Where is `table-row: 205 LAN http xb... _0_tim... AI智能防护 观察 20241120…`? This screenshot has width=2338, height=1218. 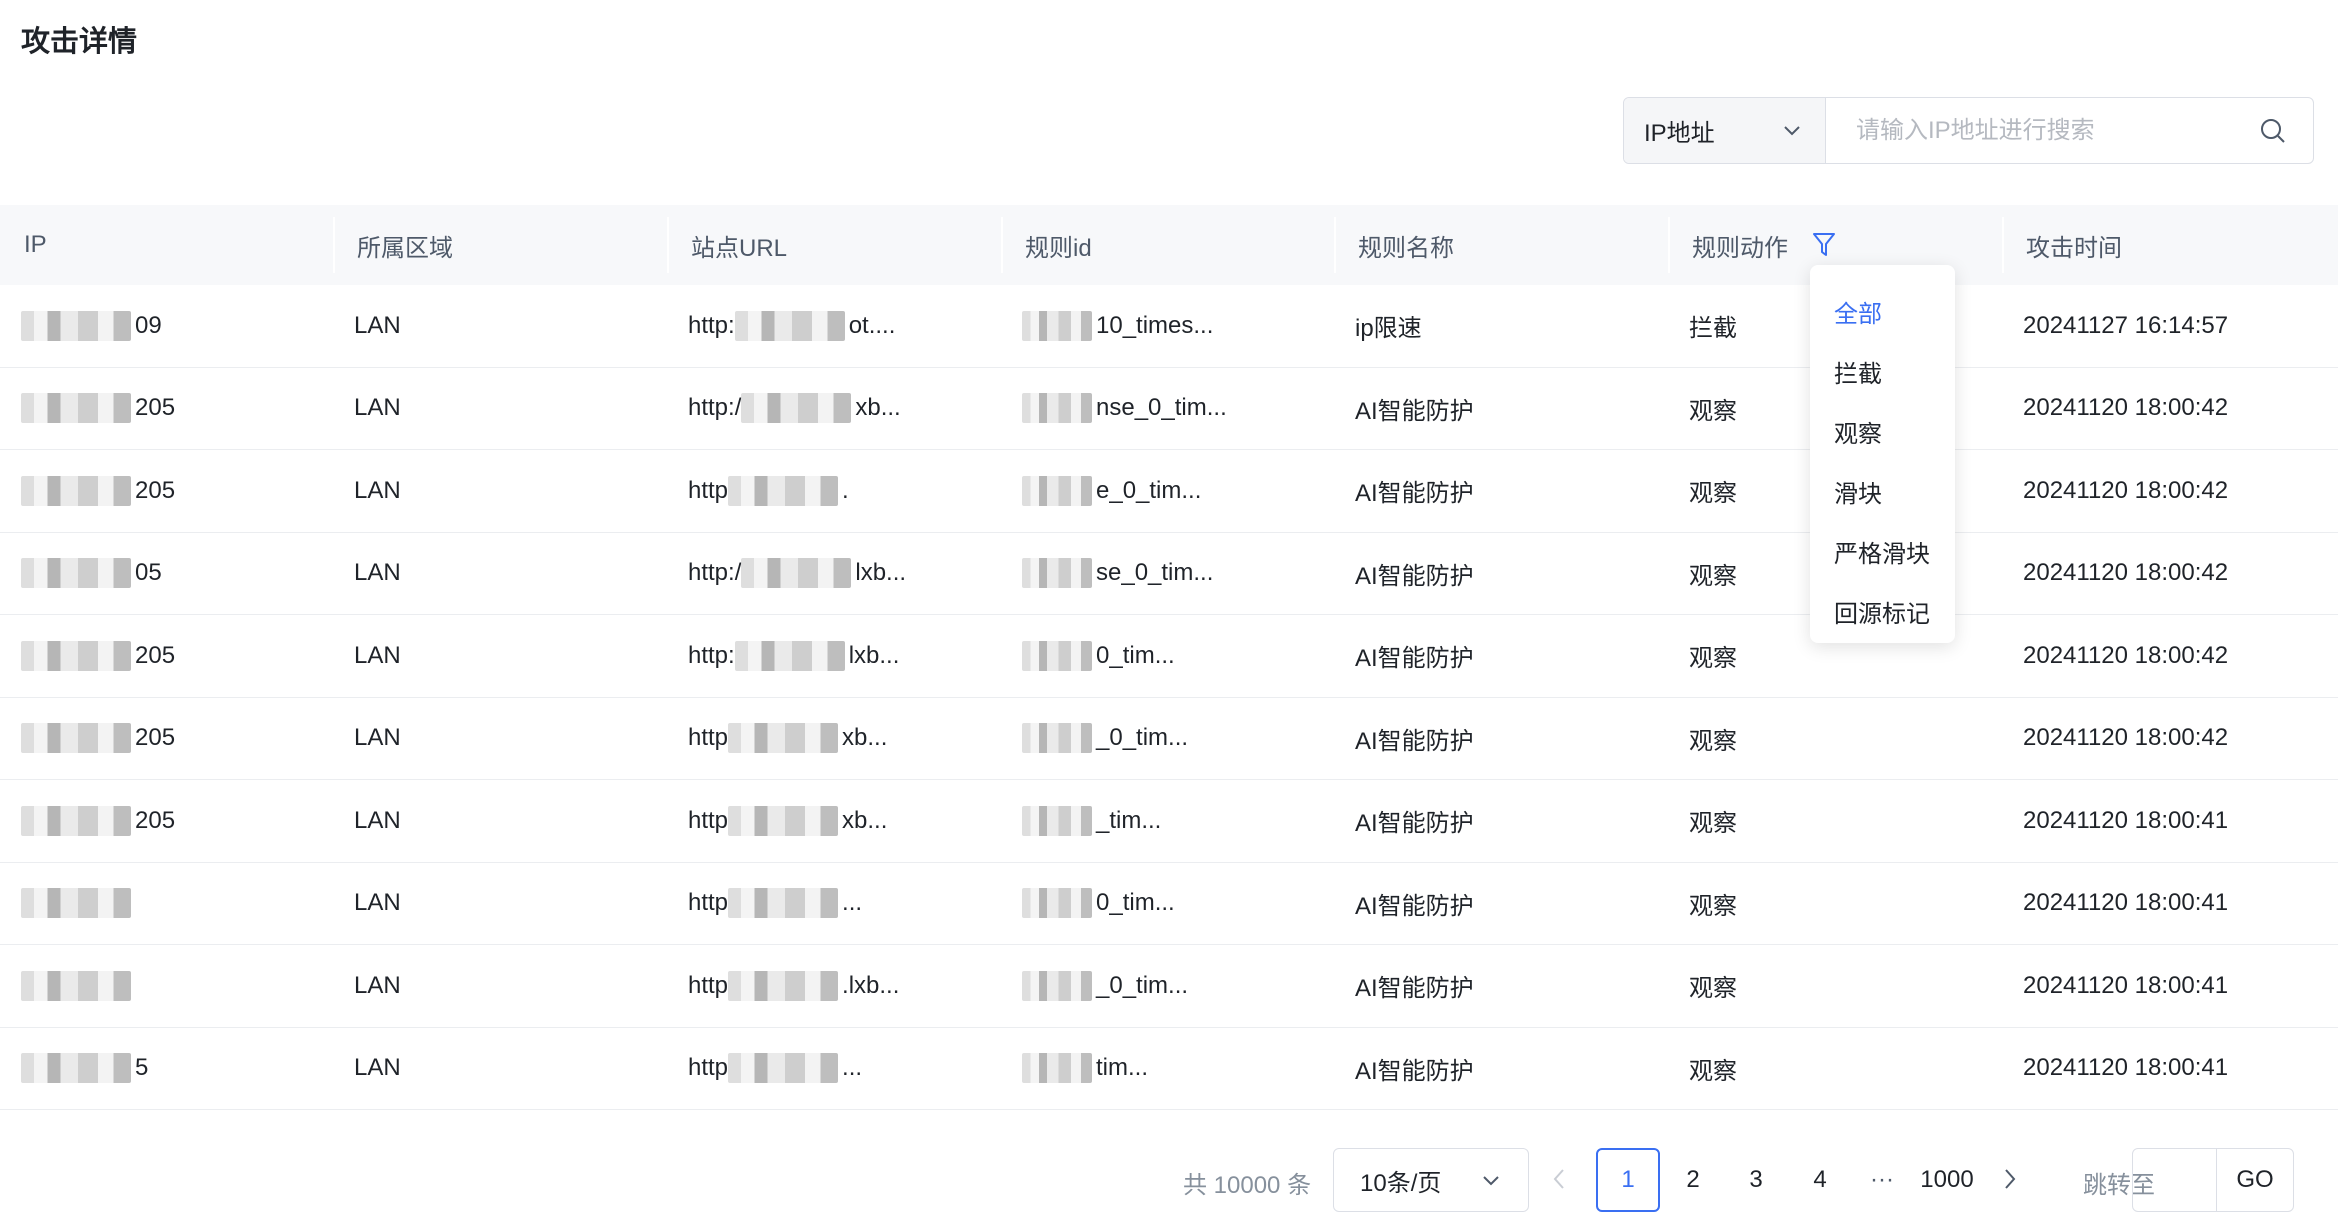 table-row: 205 LAN http xb... _0_tim... AI智能防护 观察 20241120… is located at coordinates (1169, 739).